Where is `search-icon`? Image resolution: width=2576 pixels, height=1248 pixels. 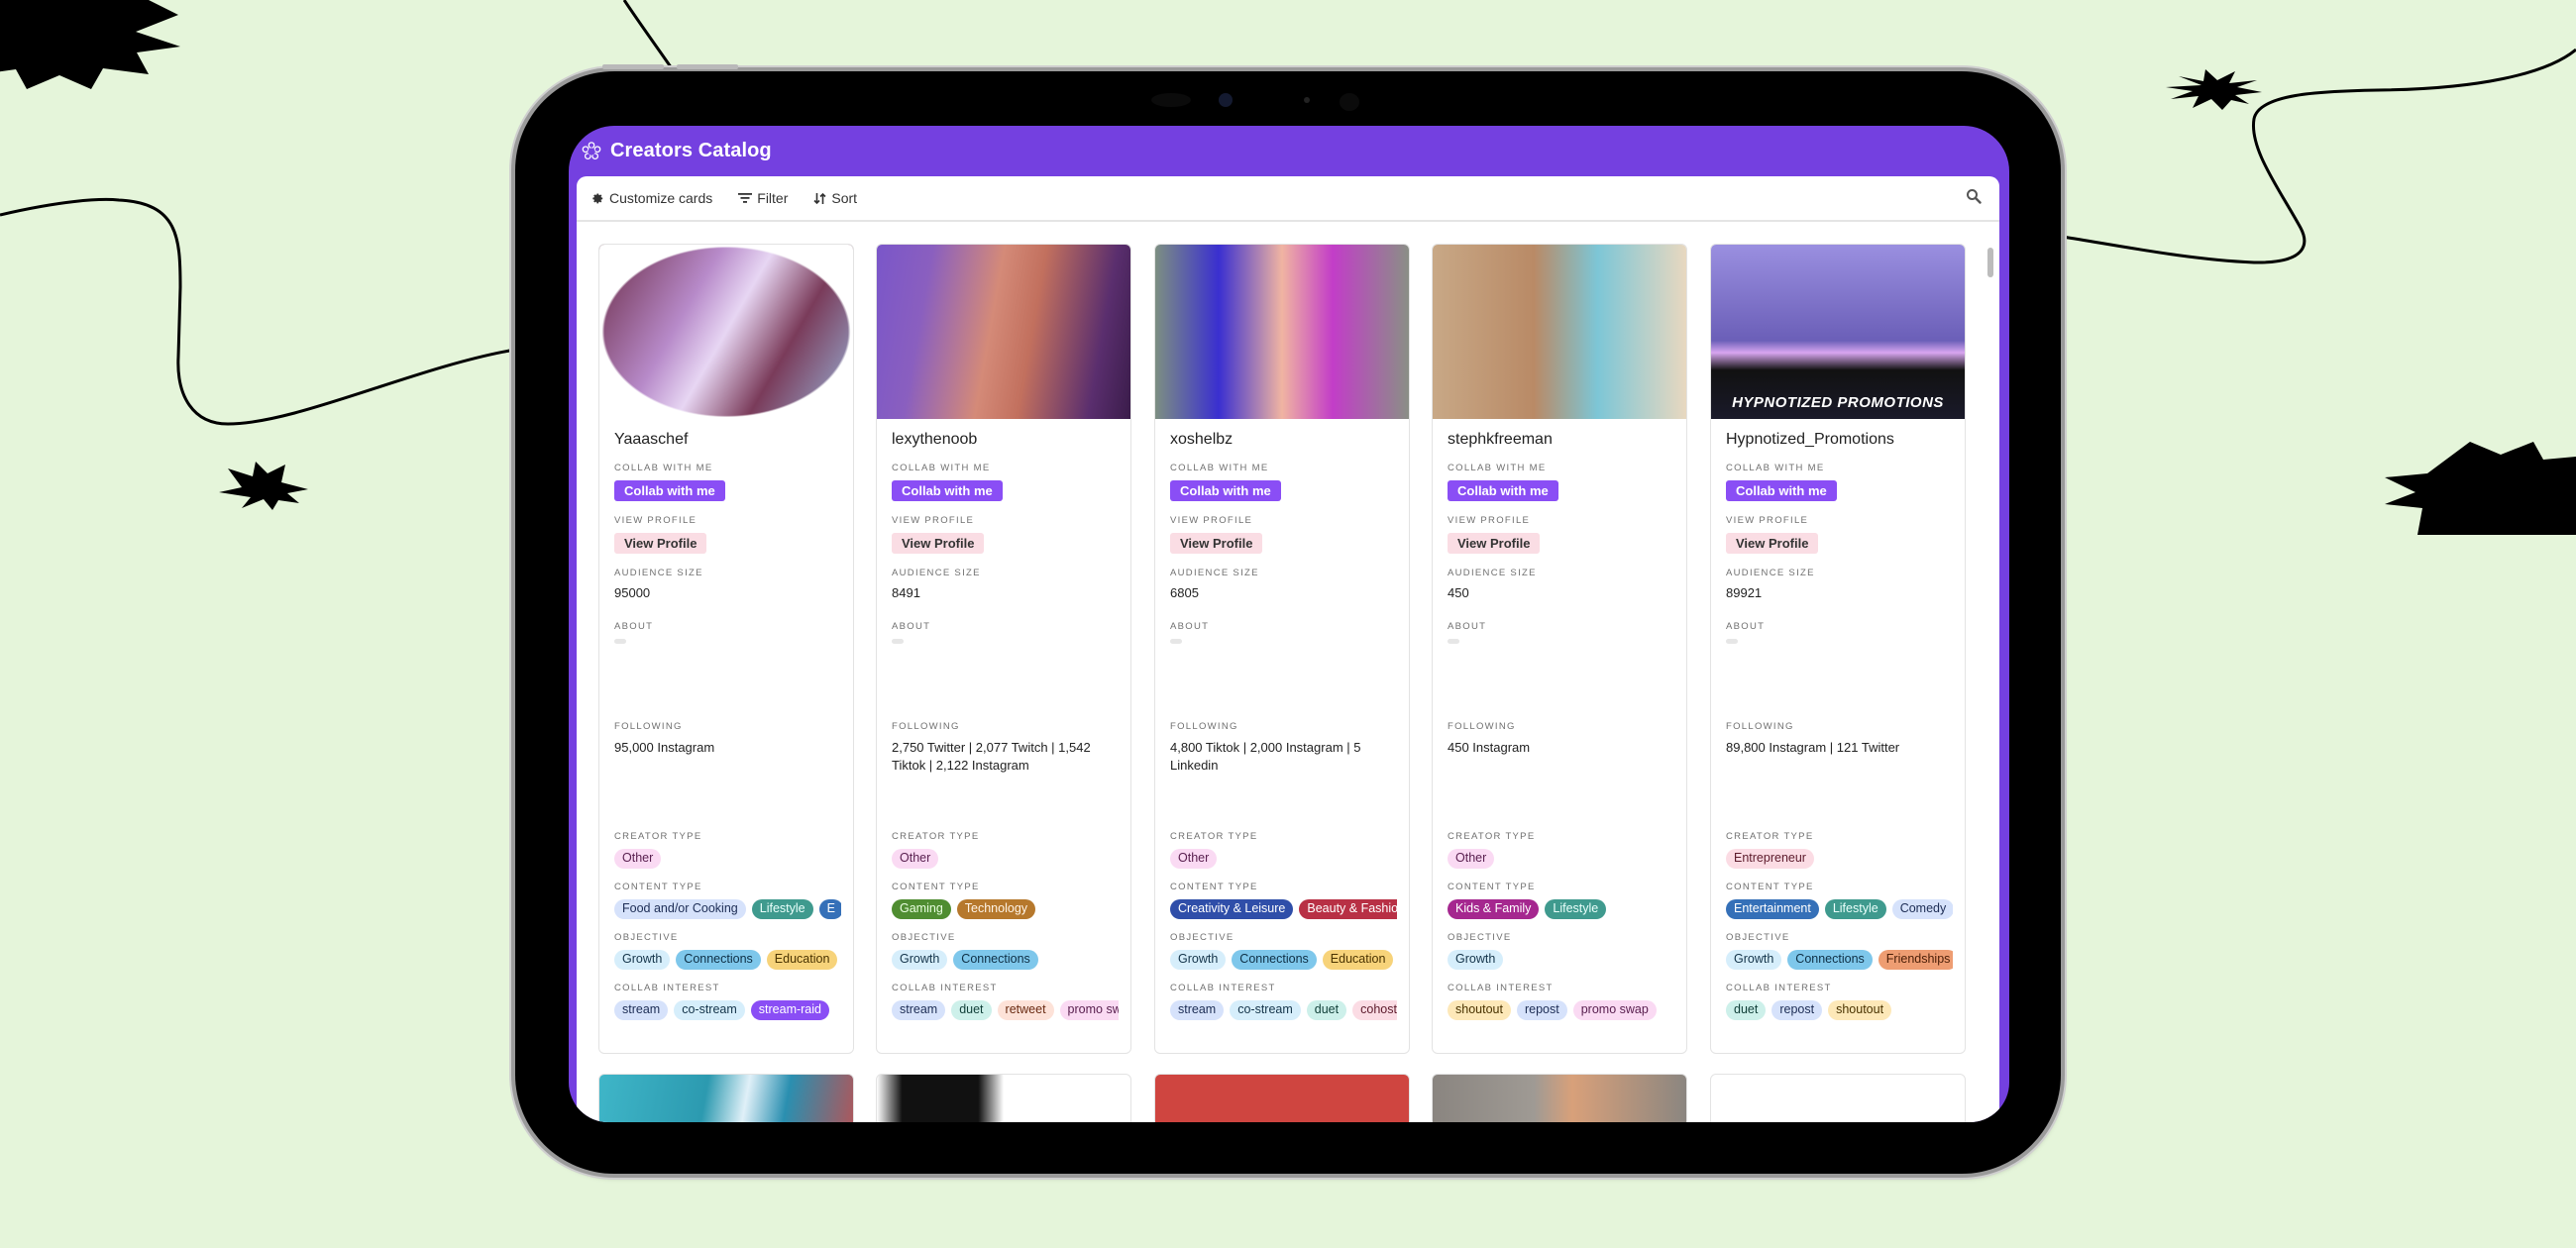 search-icon is located at coordinates (1974, 196).